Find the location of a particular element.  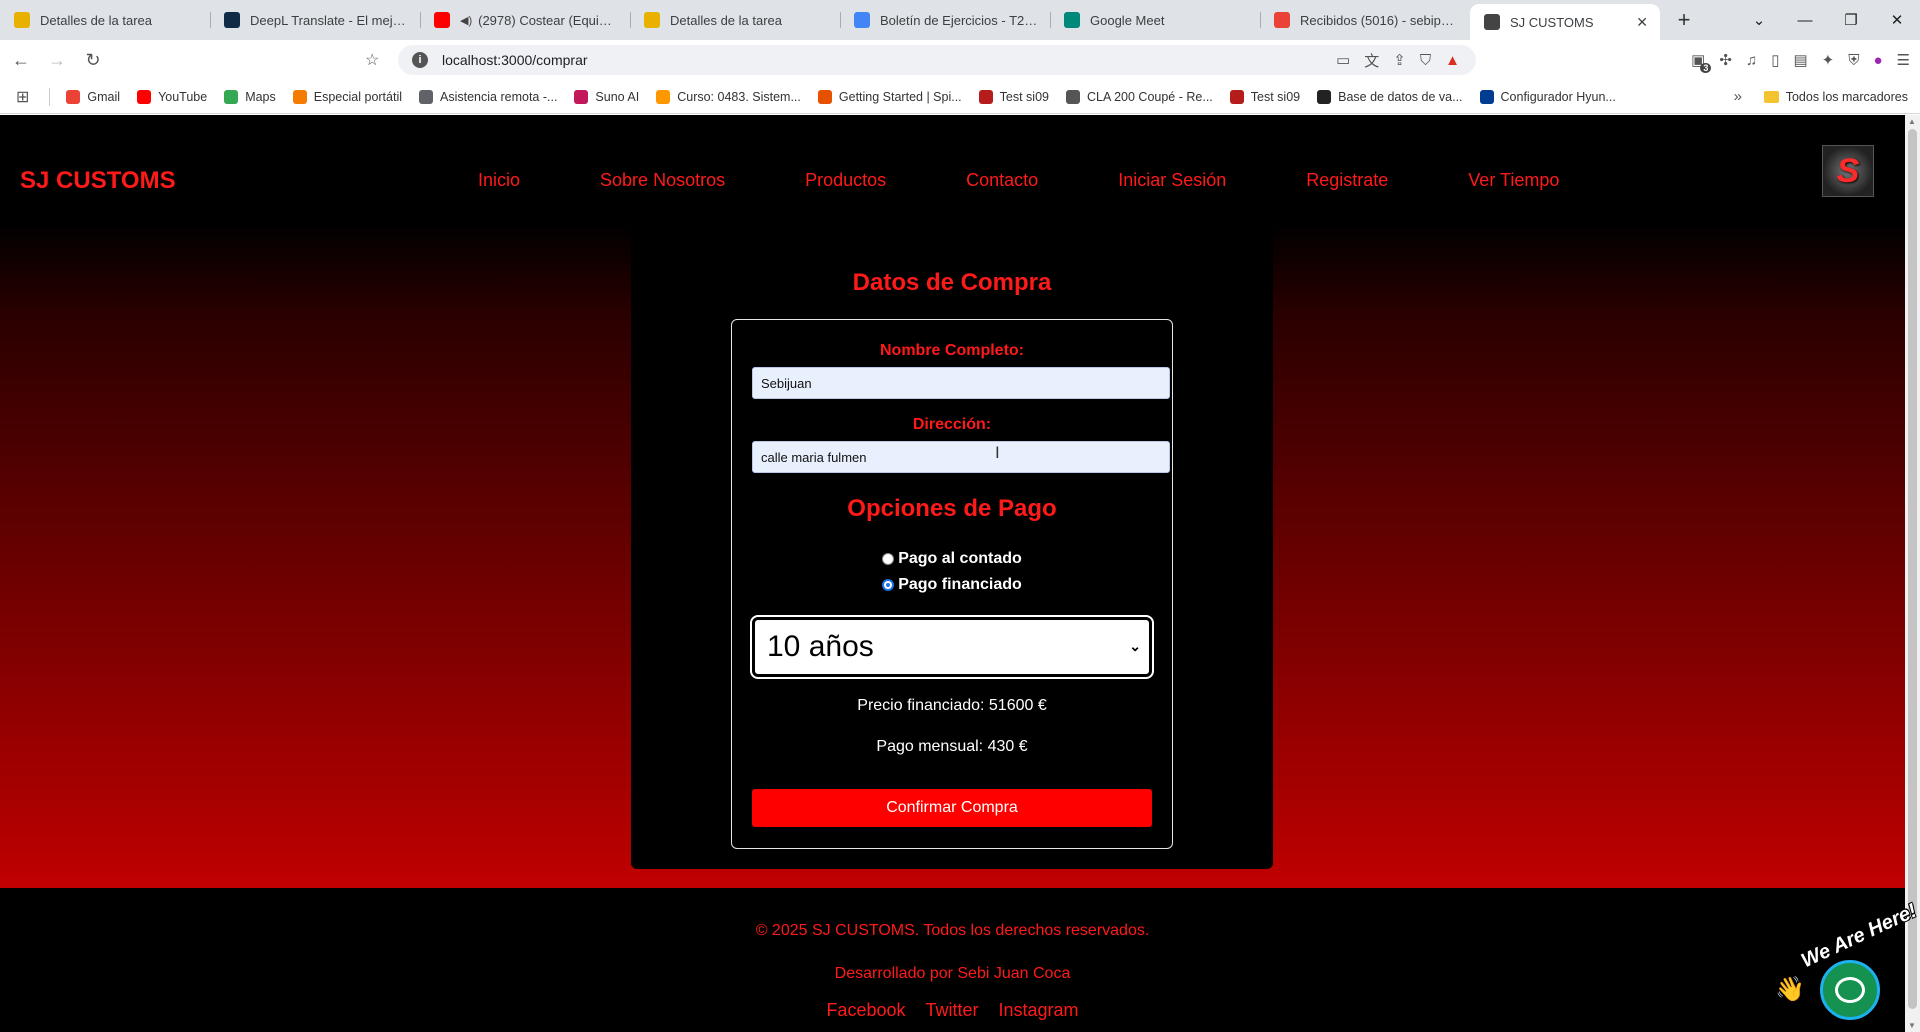

nav-link-sobre-nosotros: Sobre Nosotros is located at coordinates (662, 180).